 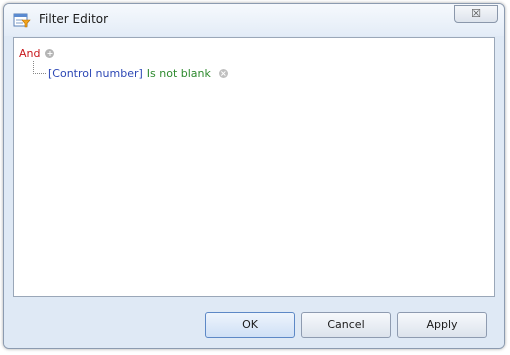 I want to click on dialog-footer: OK Cancel Apply, so click(x=254, y=322).